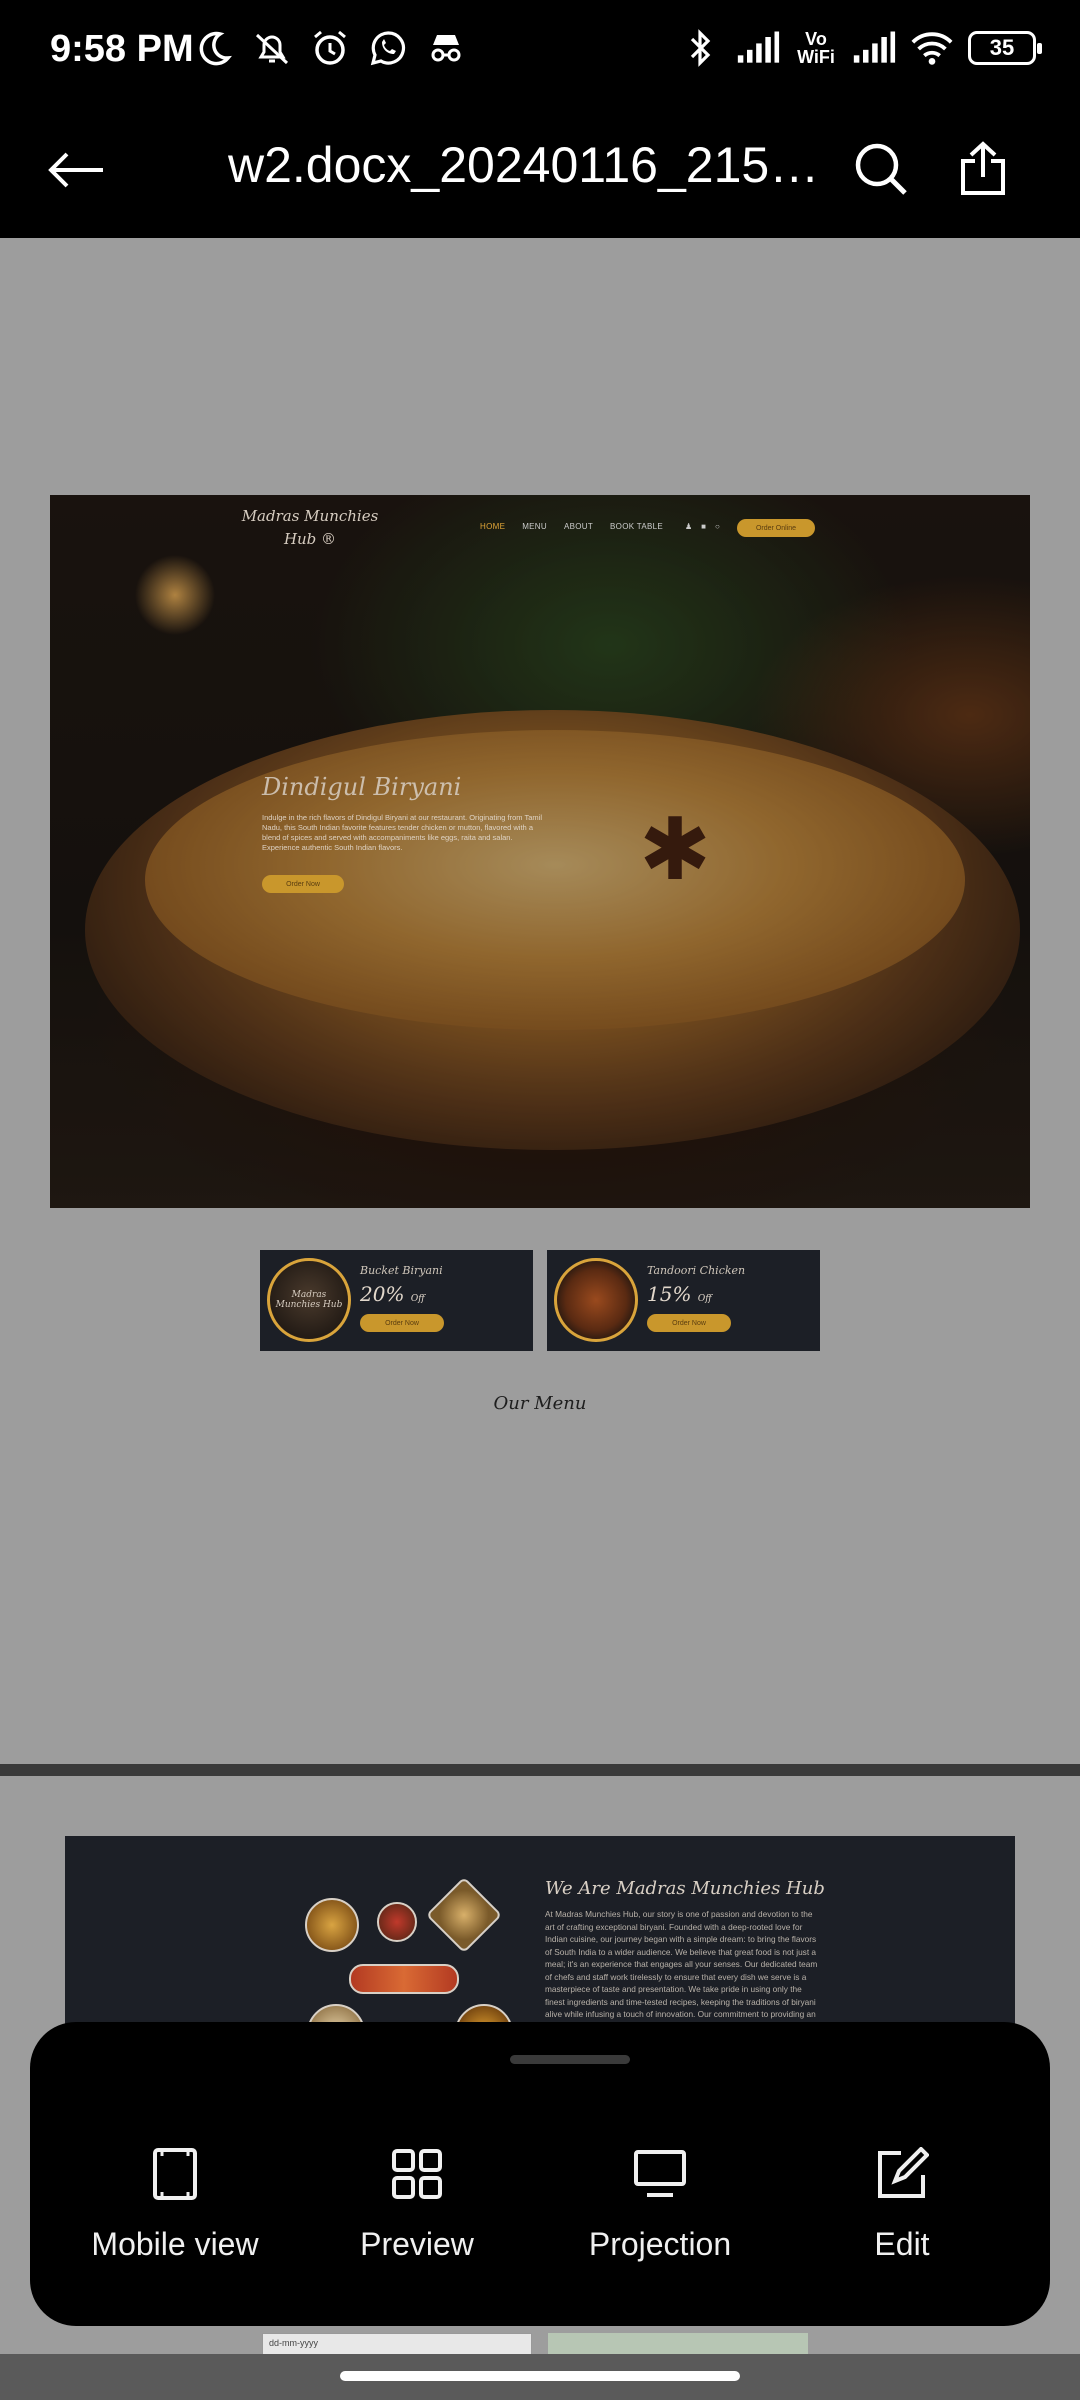  Describe the element at coordinates (417, 2174) in the screenshot. I see `grid-icon` at that location.